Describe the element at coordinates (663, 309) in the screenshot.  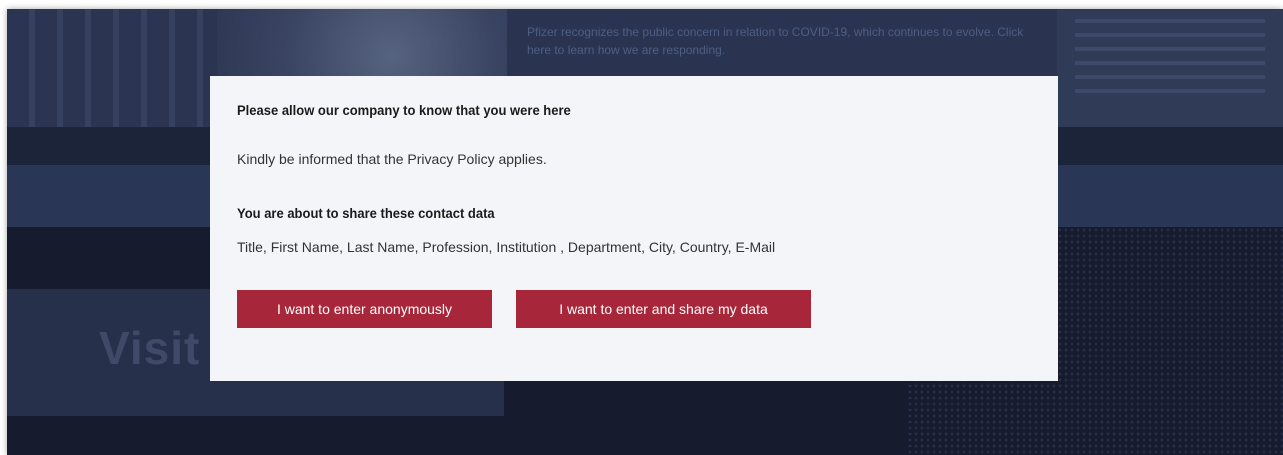
I see `enter-and-share-data-button: I want to enter and share my data` at that location.